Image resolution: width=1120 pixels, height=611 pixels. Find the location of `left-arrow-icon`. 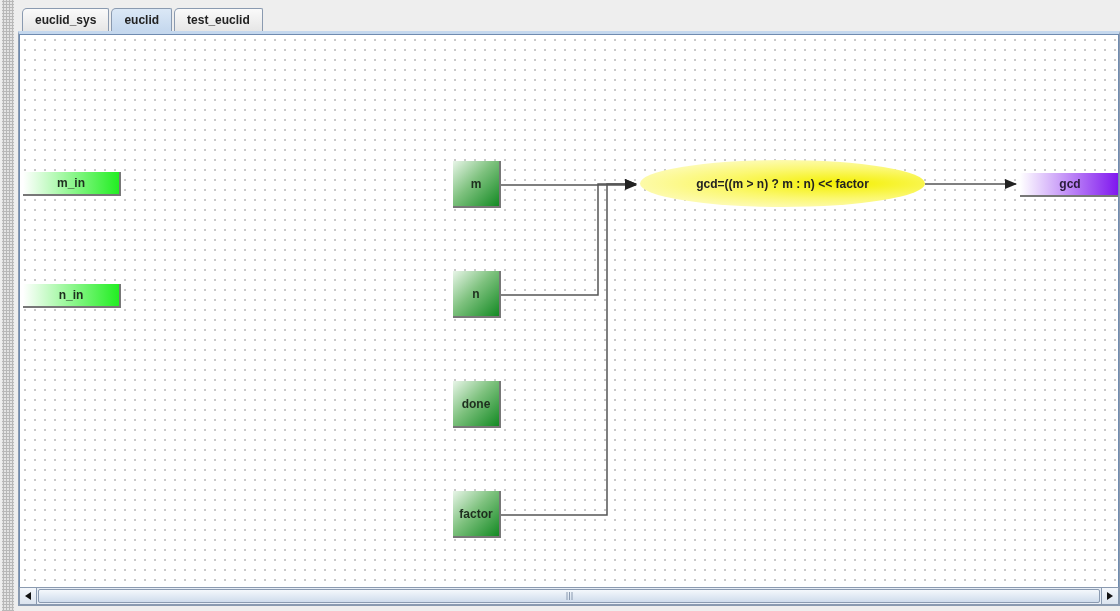

left-arrow-icon is located at coordinates (28, 596).